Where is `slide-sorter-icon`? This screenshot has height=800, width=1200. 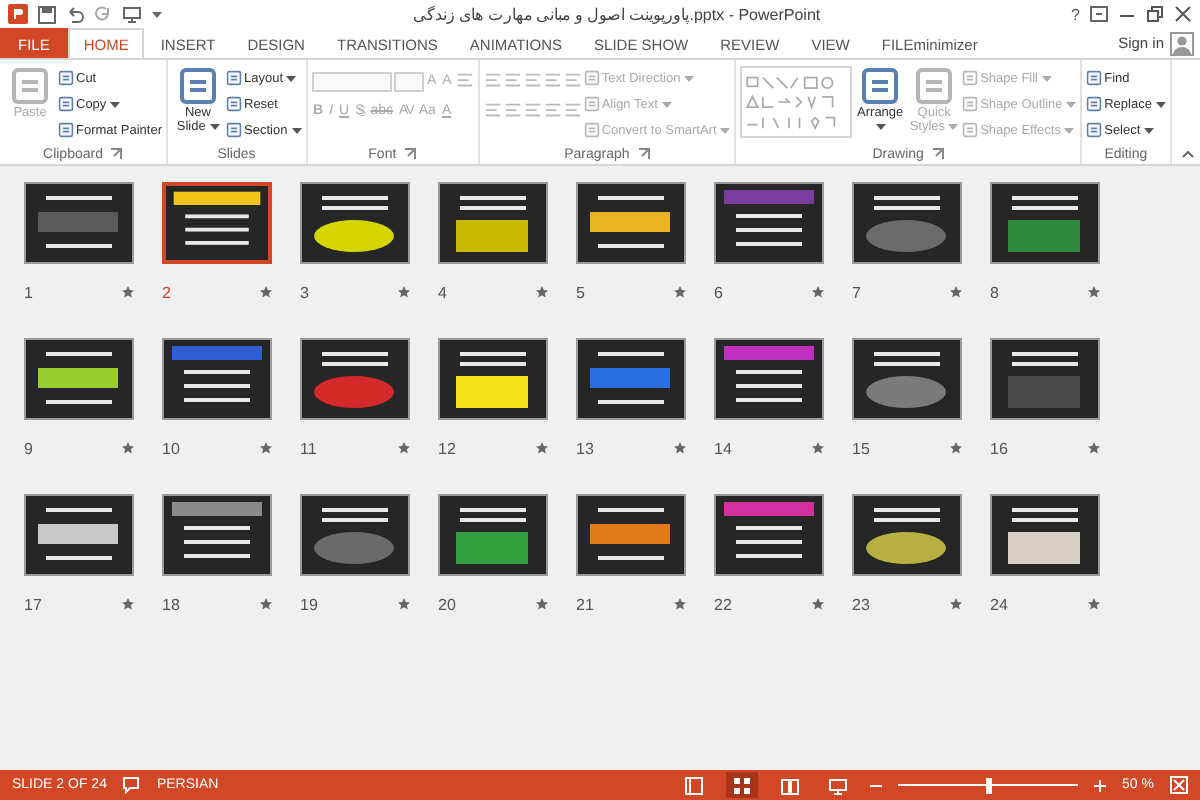
slide-sorter-icon is located at coordinates (742, 785).